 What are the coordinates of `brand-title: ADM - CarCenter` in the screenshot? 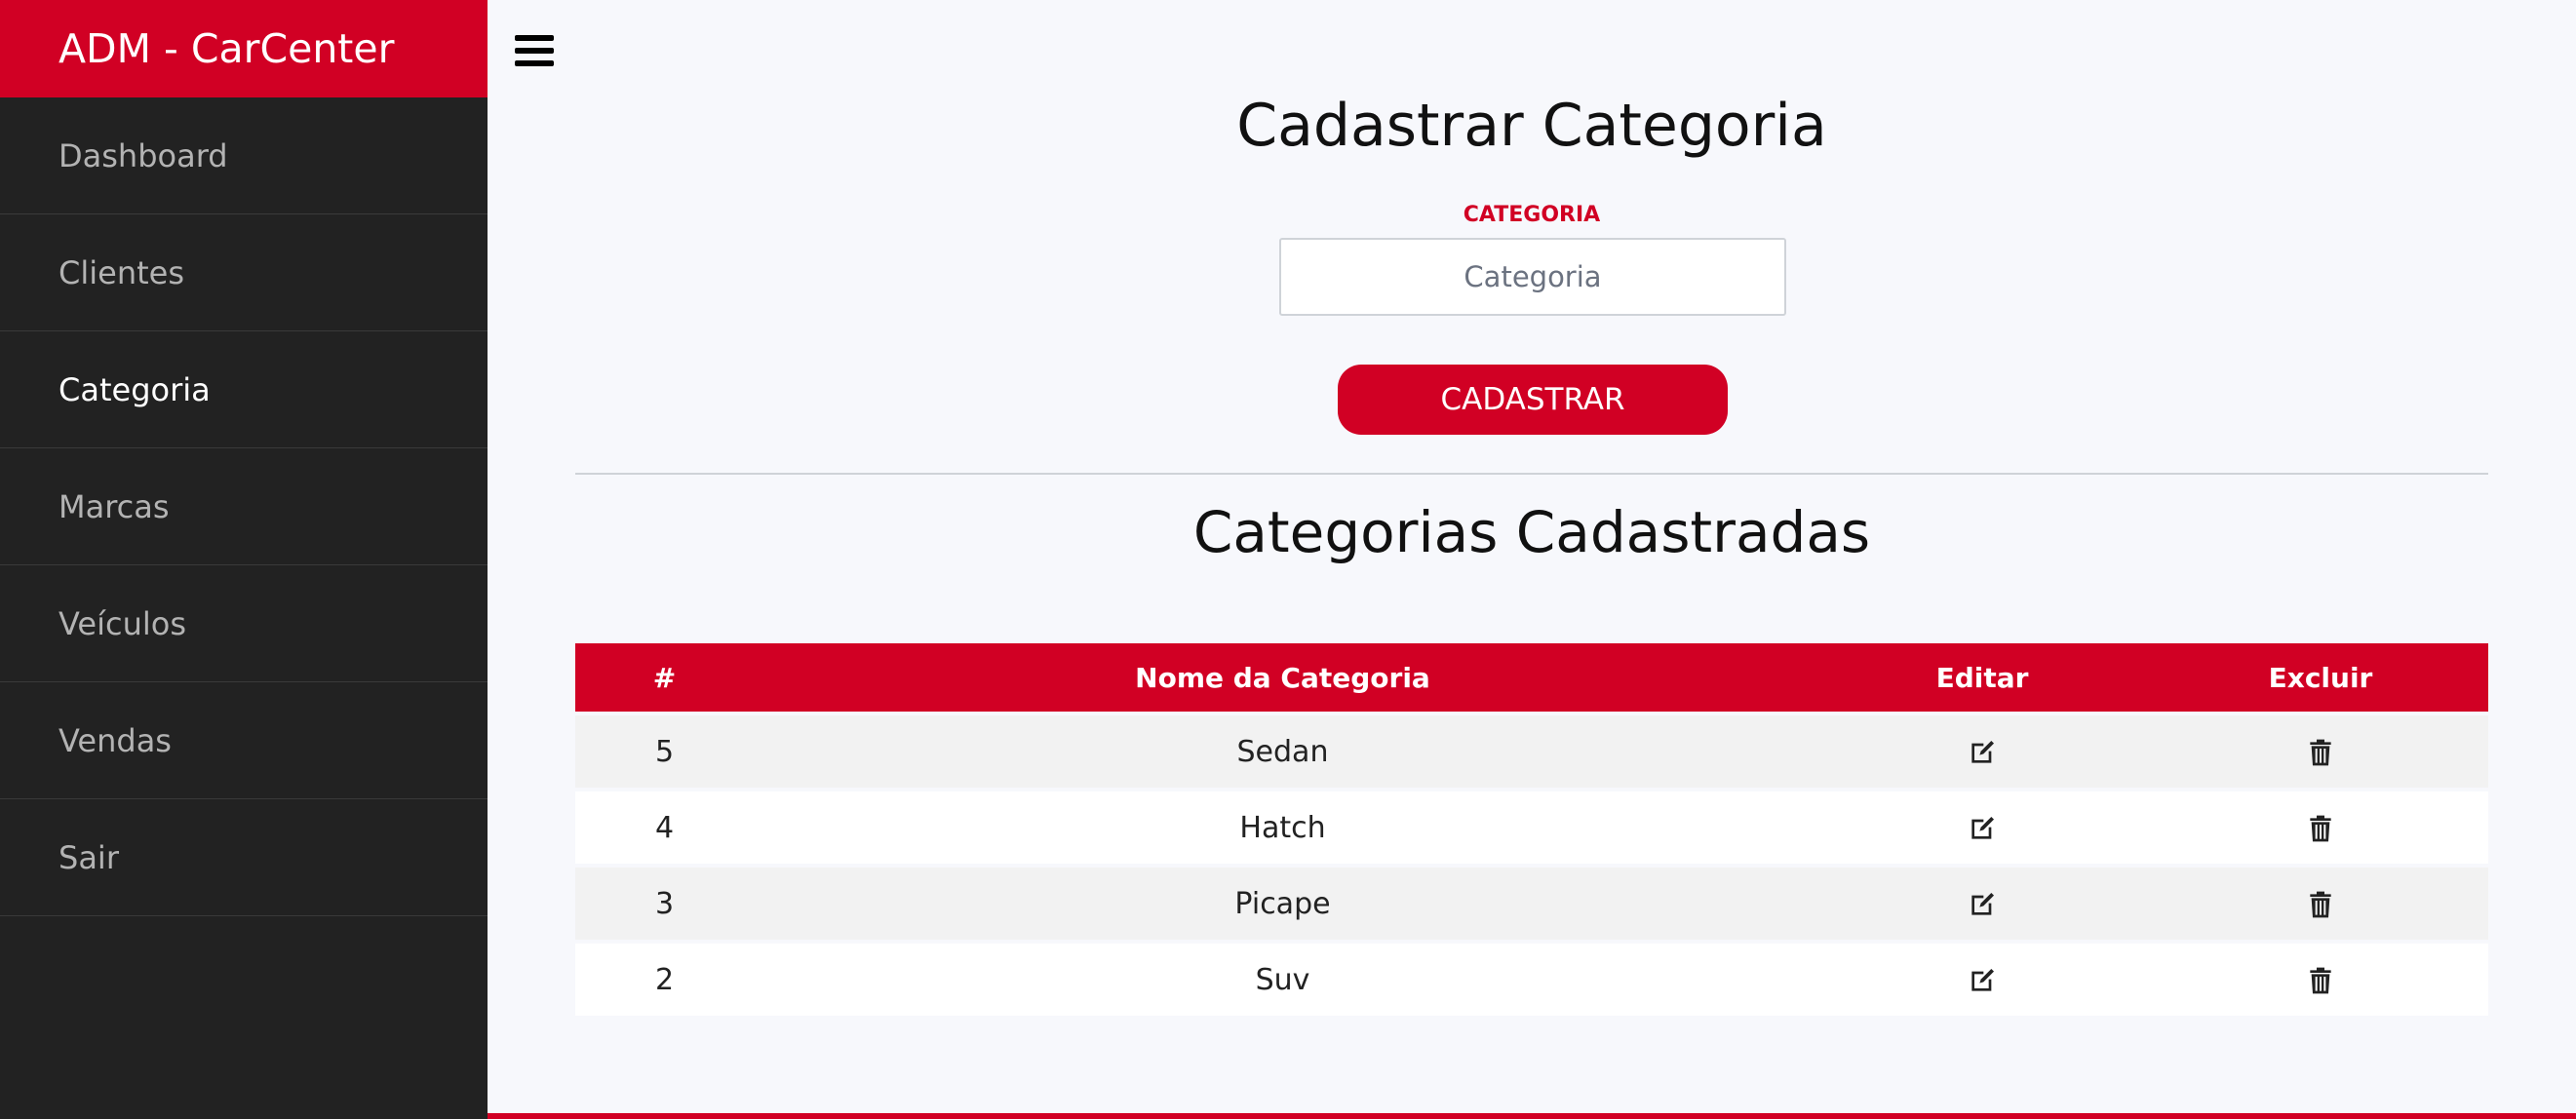 It's located at (244, 49).